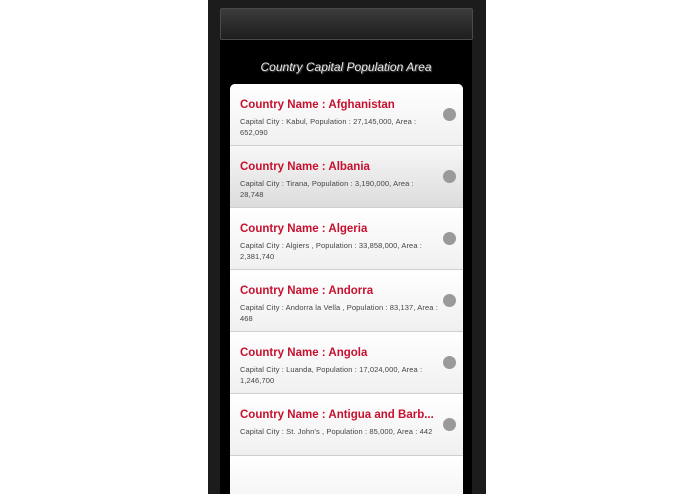 The width and height of the screenshot is (695, 494). What do you see at coordinates (346, 67) in the screenshot?
I see `page-title: Country Capital Population Area` at bounding box center [346, 67].